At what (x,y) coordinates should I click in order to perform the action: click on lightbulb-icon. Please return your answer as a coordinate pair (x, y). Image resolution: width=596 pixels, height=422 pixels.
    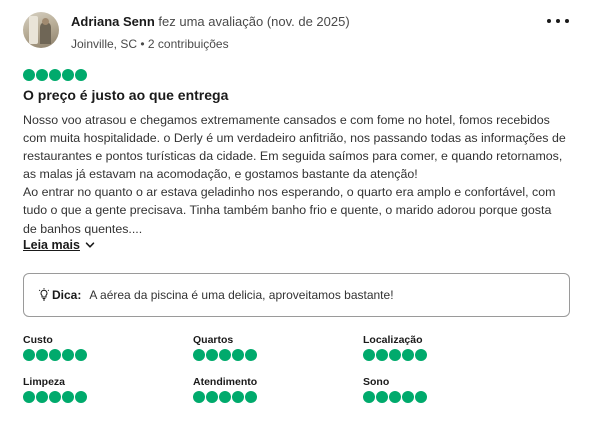
    Looking at the image, I should click on (44, 294).